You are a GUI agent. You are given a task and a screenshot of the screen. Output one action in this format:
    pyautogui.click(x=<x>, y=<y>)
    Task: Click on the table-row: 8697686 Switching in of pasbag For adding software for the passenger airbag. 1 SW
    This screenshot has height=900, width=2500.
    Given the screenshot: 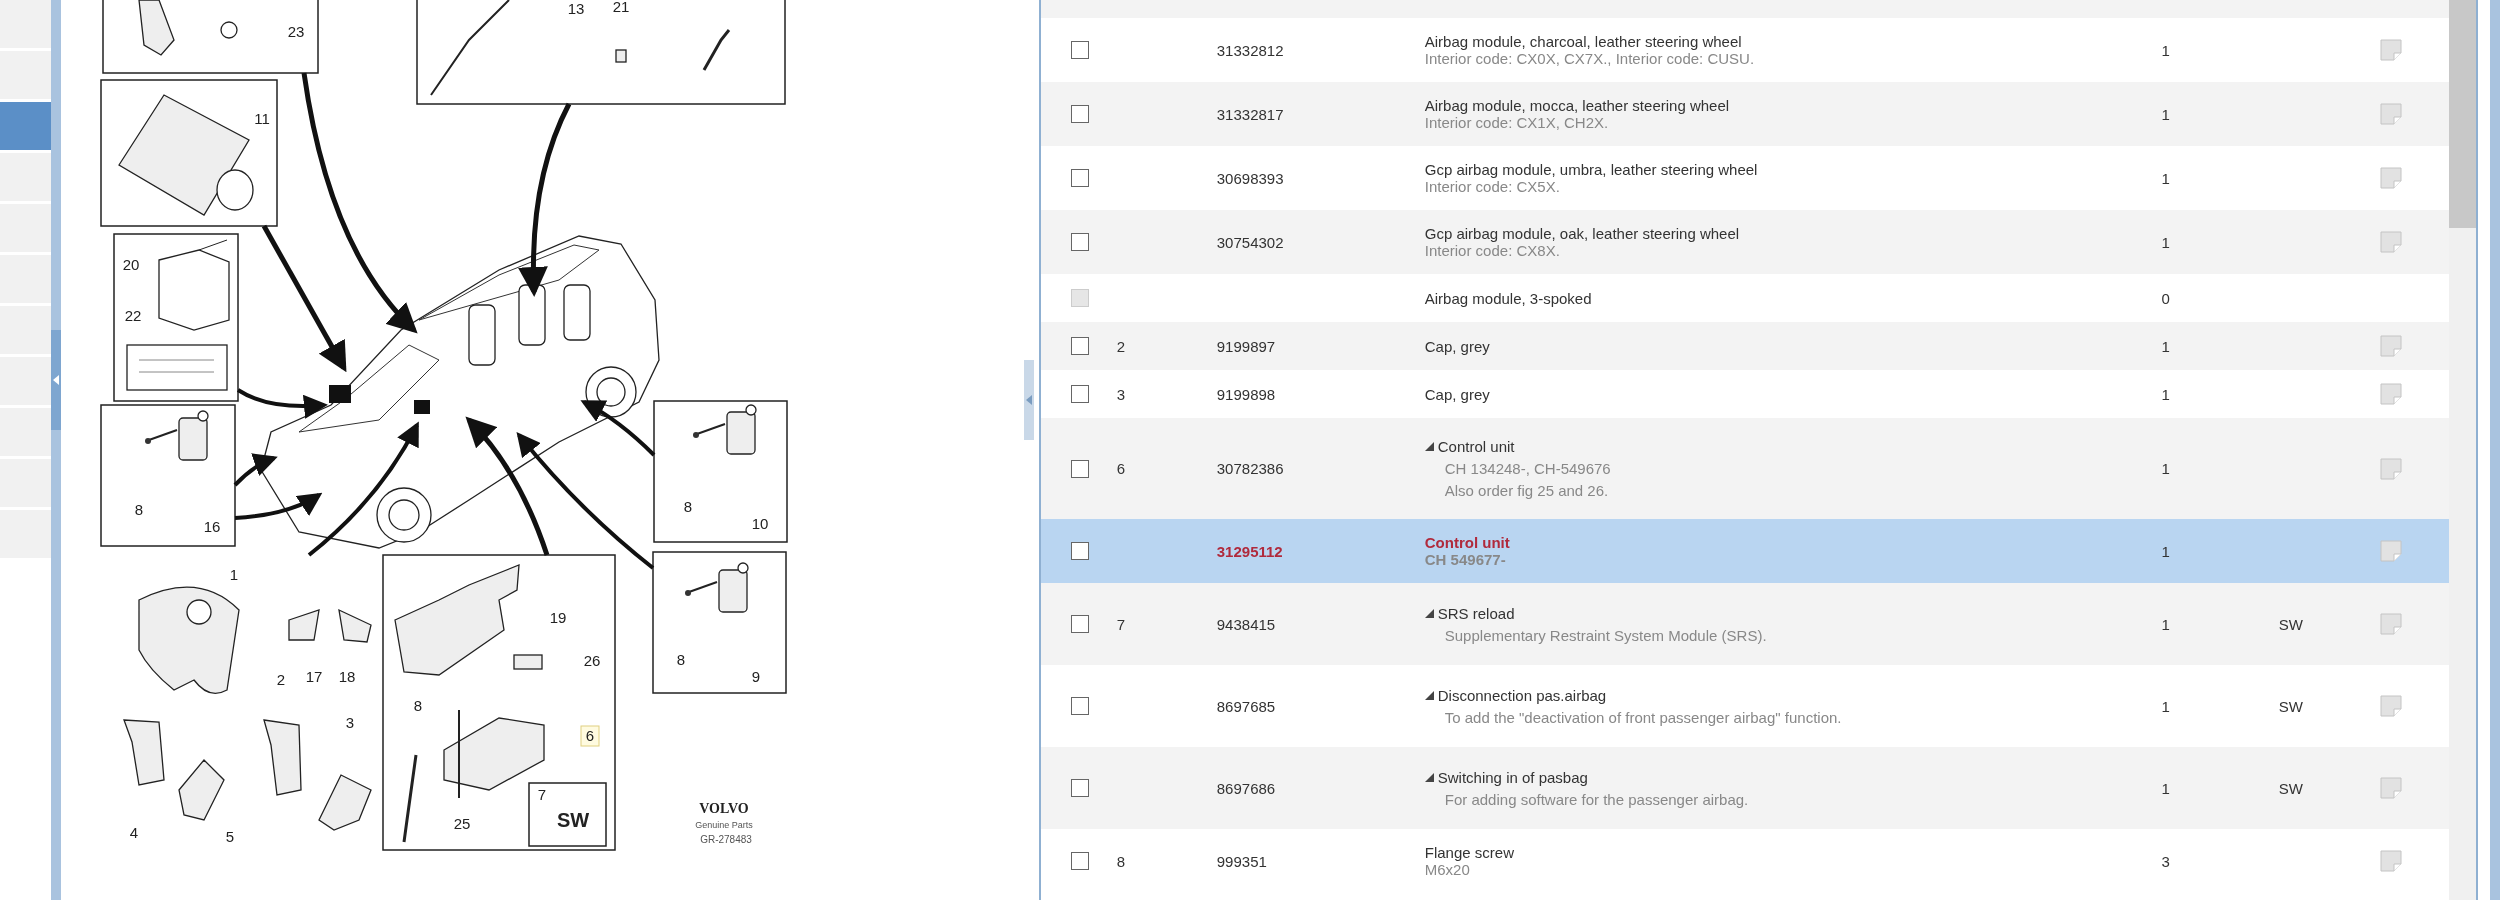 What is the action you would take?
    pyautogui.click(x=1744, y=788)
    